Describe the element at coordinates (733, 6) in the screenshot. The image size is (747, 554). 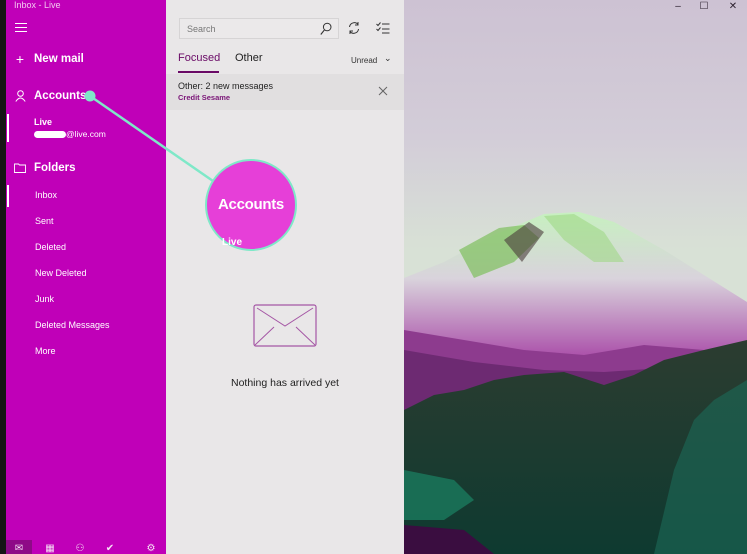
I see `close-window-button: ✕` at that location.